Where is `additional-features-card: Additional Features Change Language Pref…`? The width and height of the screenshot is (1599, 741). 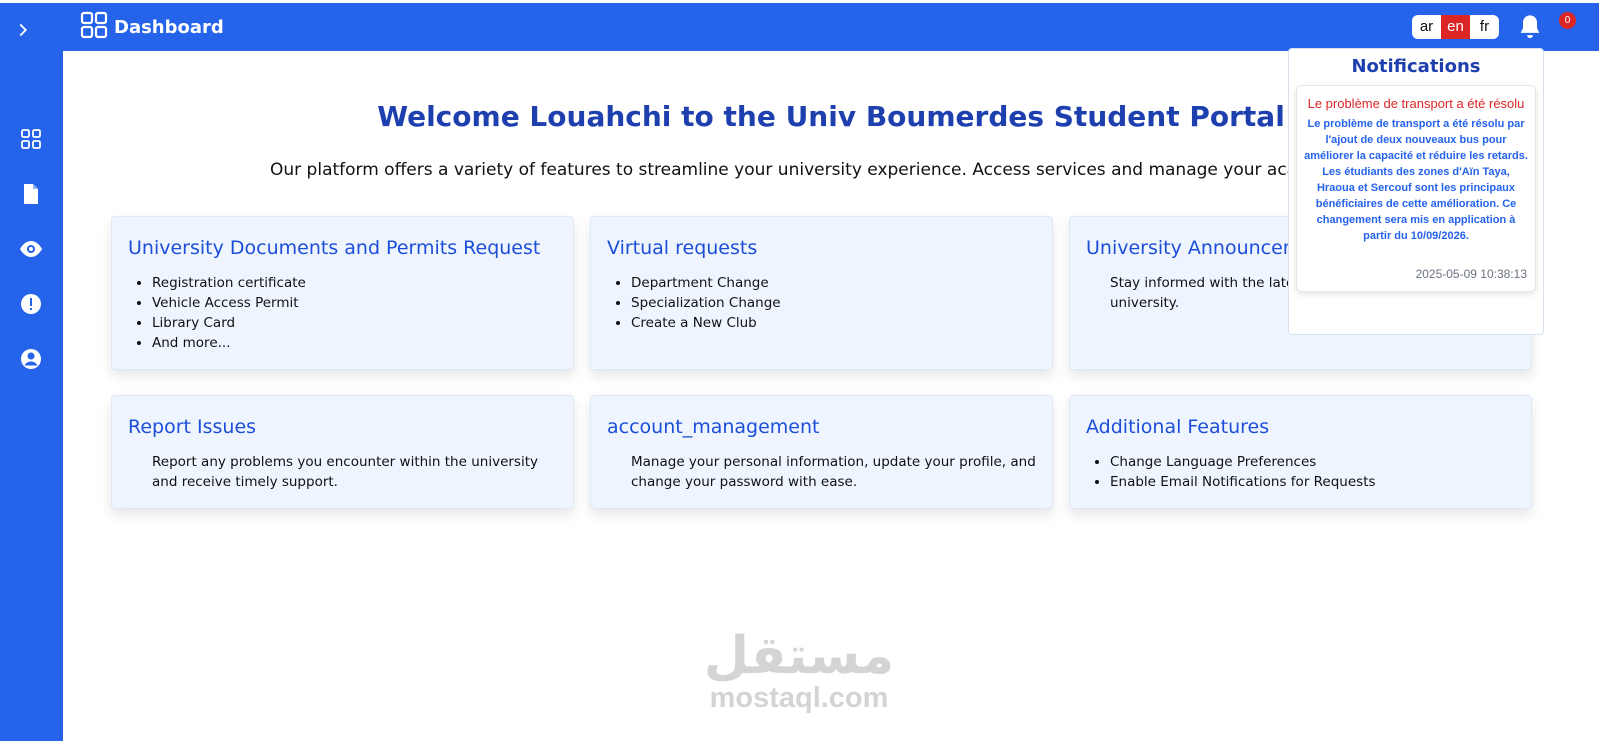 additional-features-card: Additional Features Change Language Pref… is located at coordinates (1300, 452).